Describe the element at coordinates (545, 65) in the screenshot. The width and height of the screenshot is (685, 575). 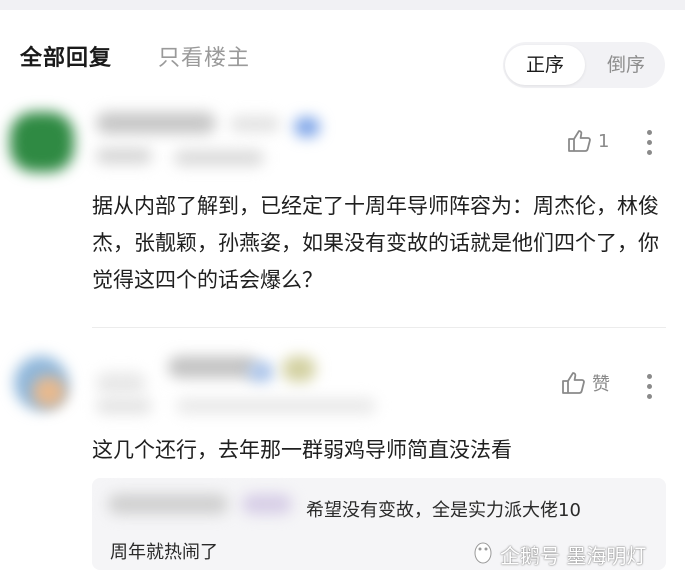
I see `sort-ascending-button: 正序` at that location.